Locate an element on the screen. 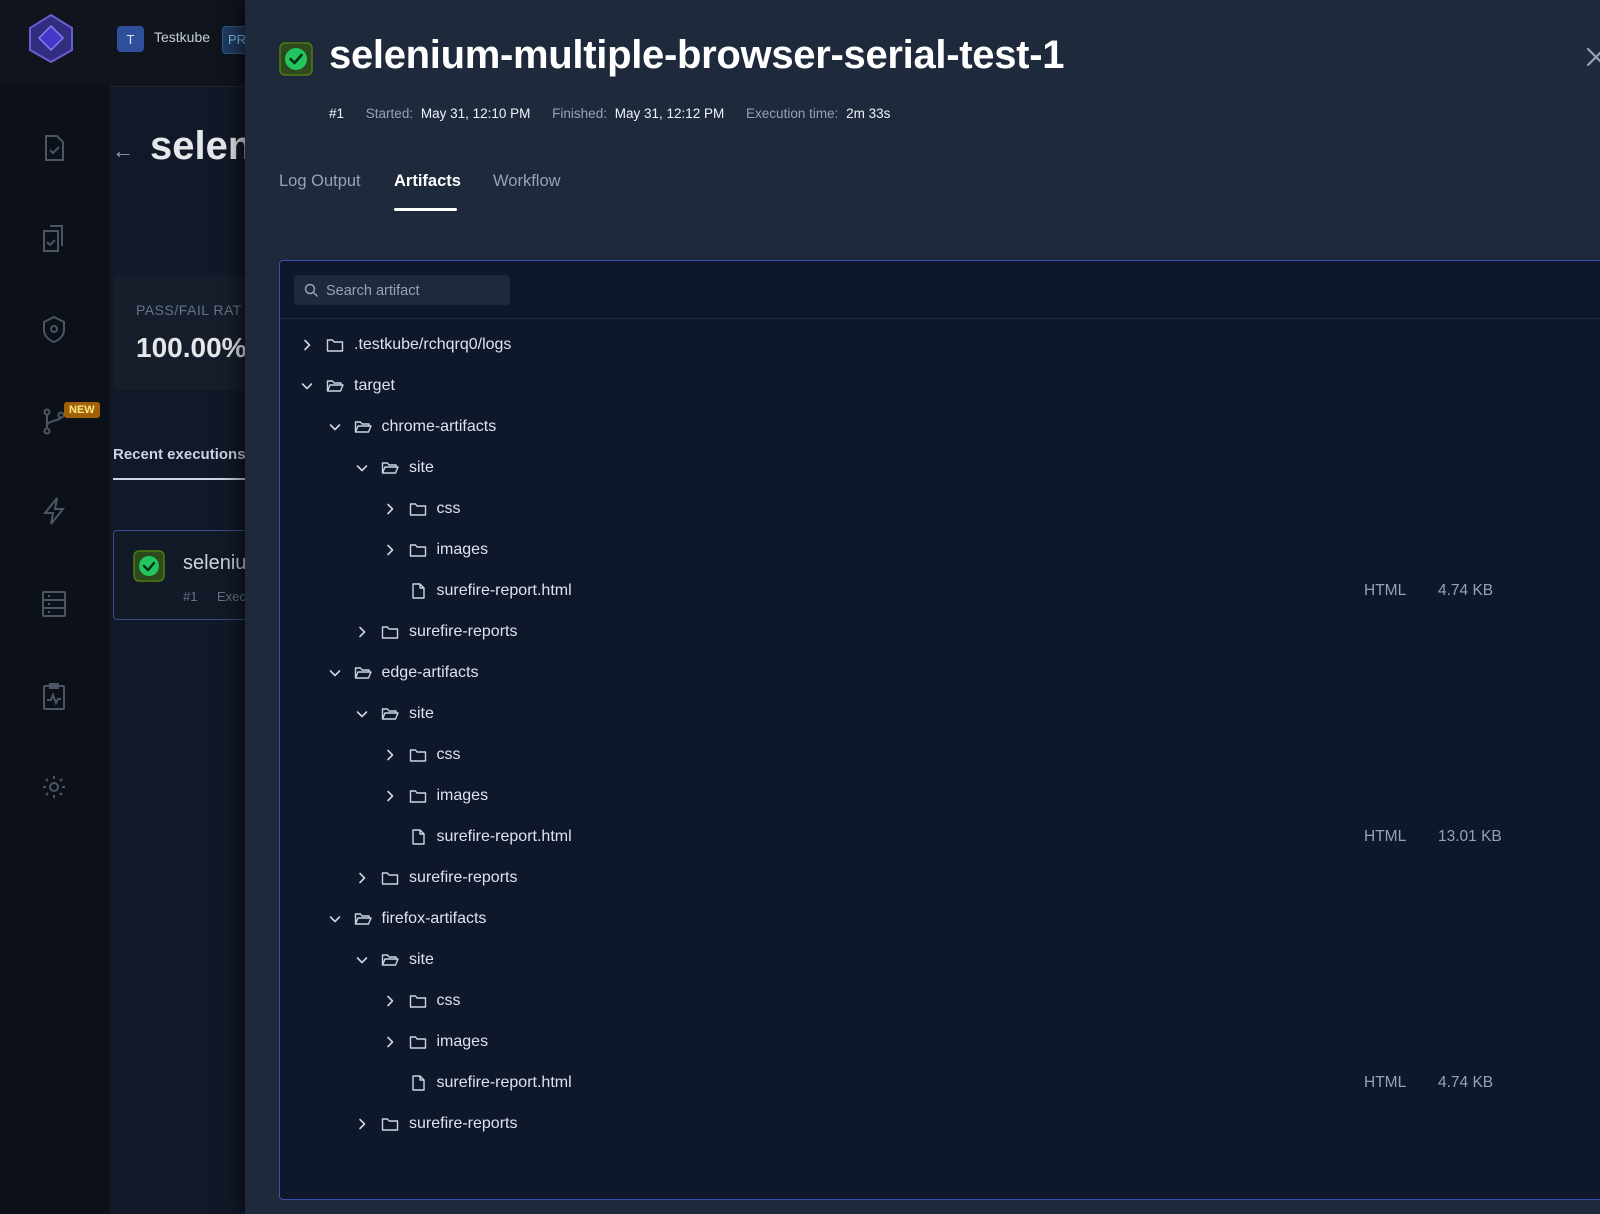 The width and height of the screenshot is (1600, 1214). org-name: Testkube is located at coordinates (182, 37).